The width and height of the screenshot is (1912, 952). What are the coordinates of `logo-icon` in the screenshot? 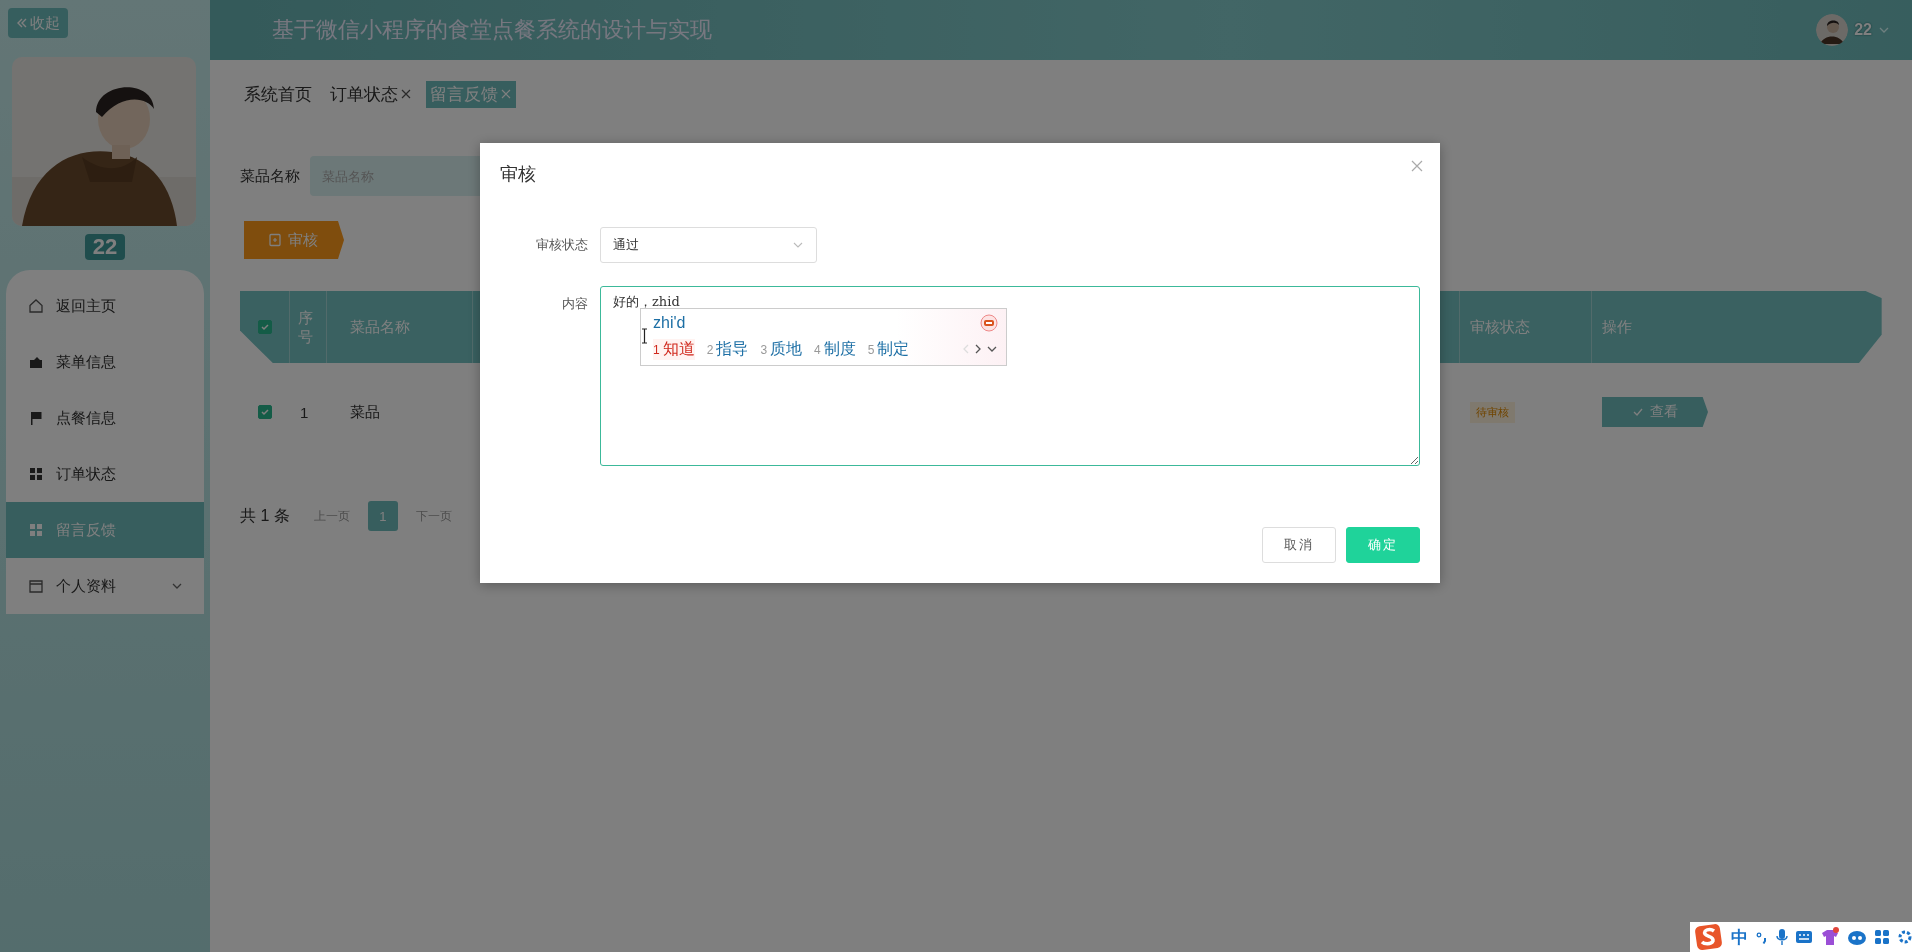 It's located at (1709, 937).